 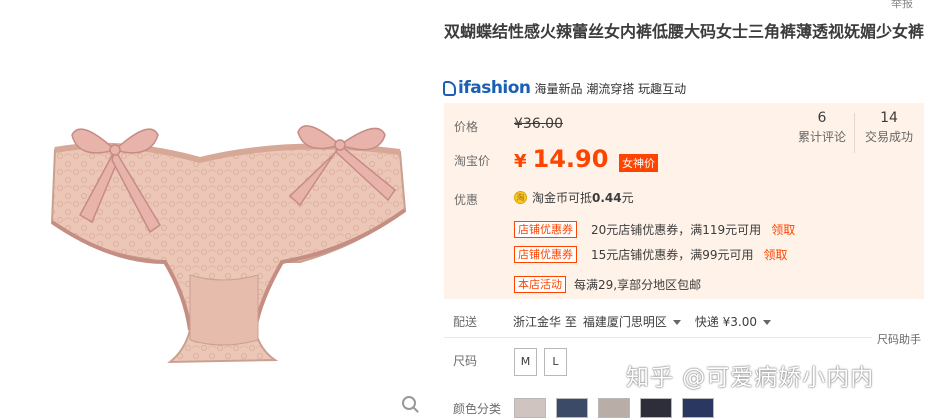 I want to click on taobao-coin-icon: 淘, so click(x=520, y=197).